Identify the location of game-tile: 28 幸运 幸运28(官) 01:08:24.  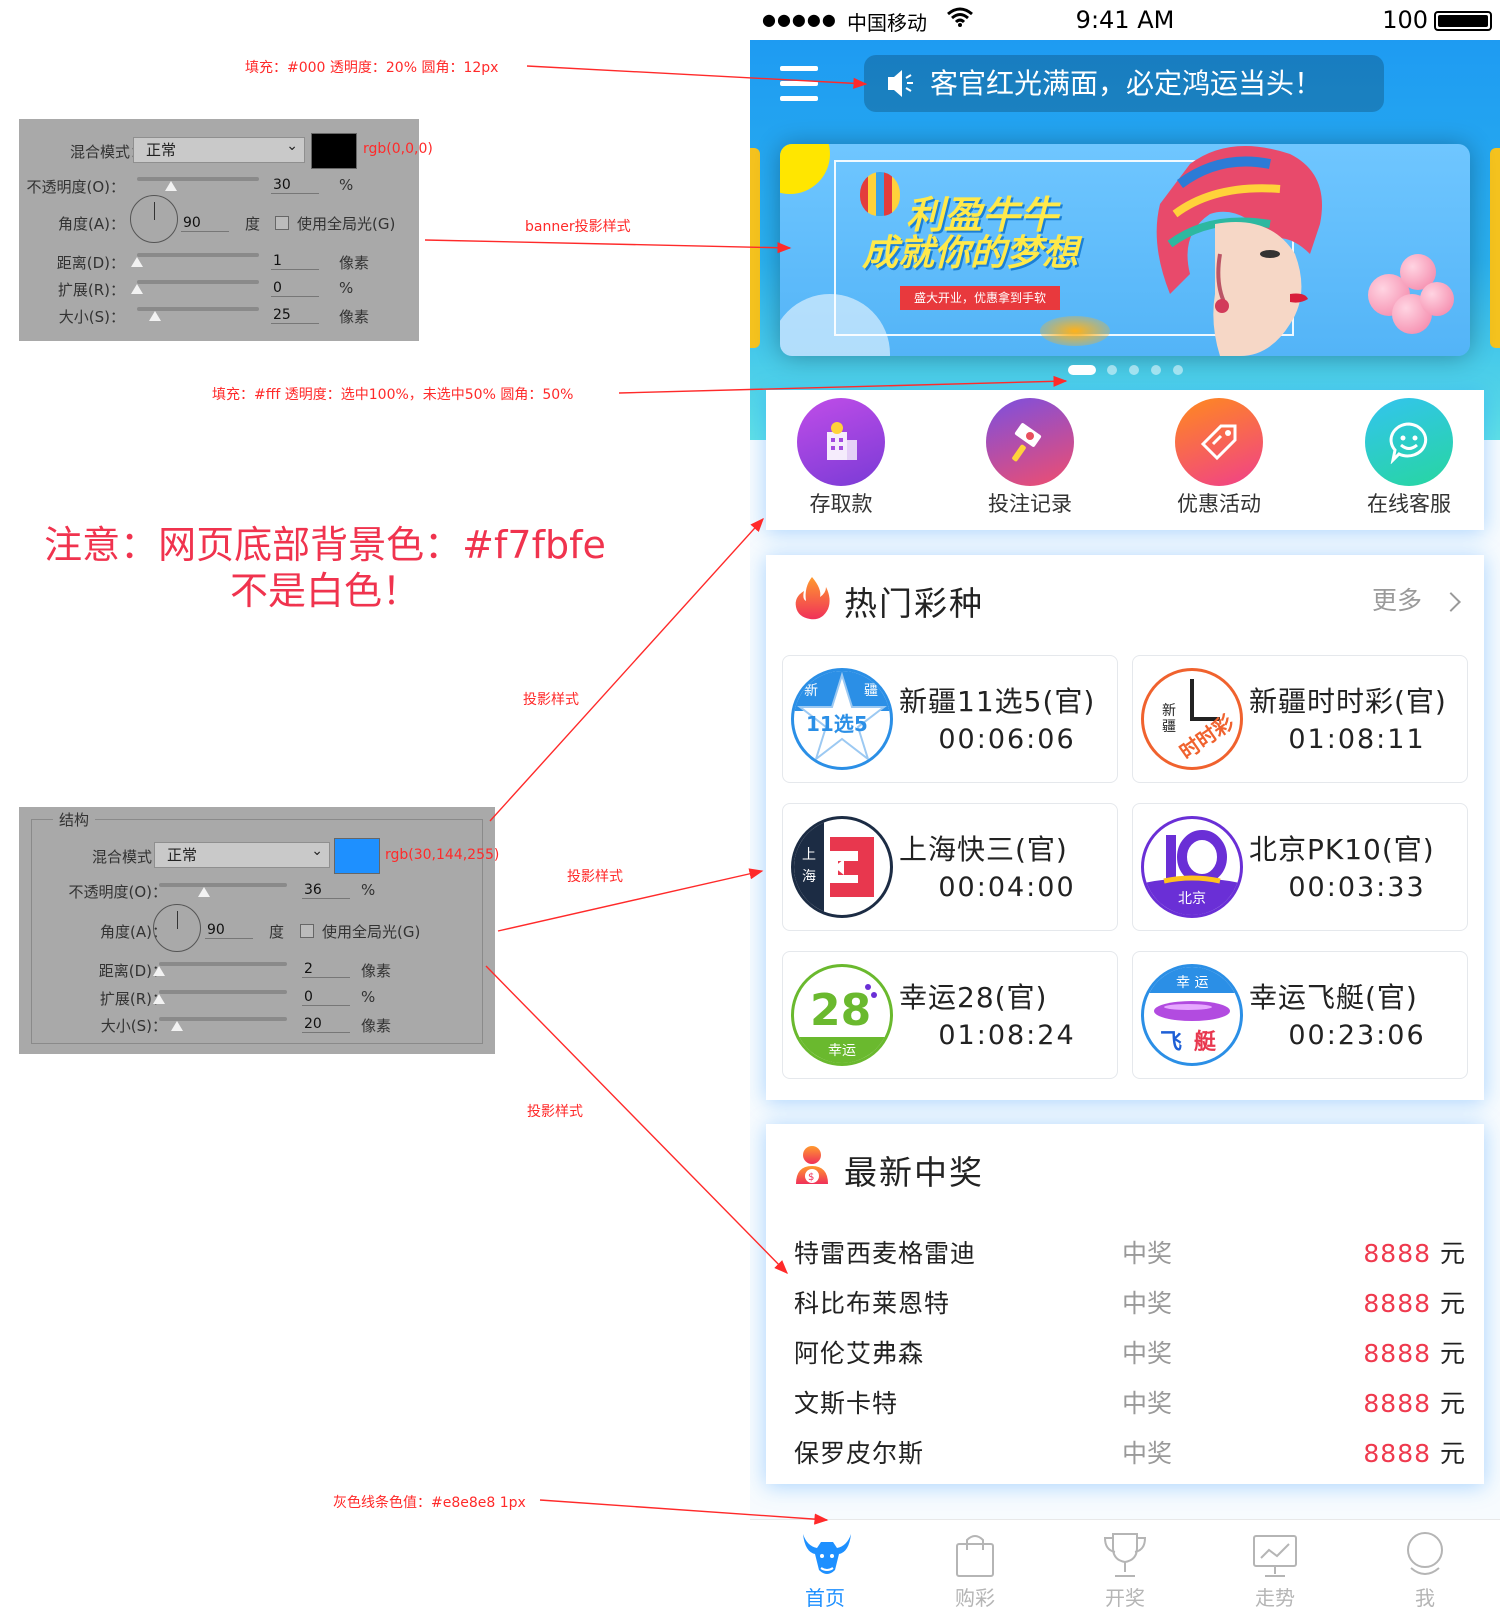
(950, 1015).